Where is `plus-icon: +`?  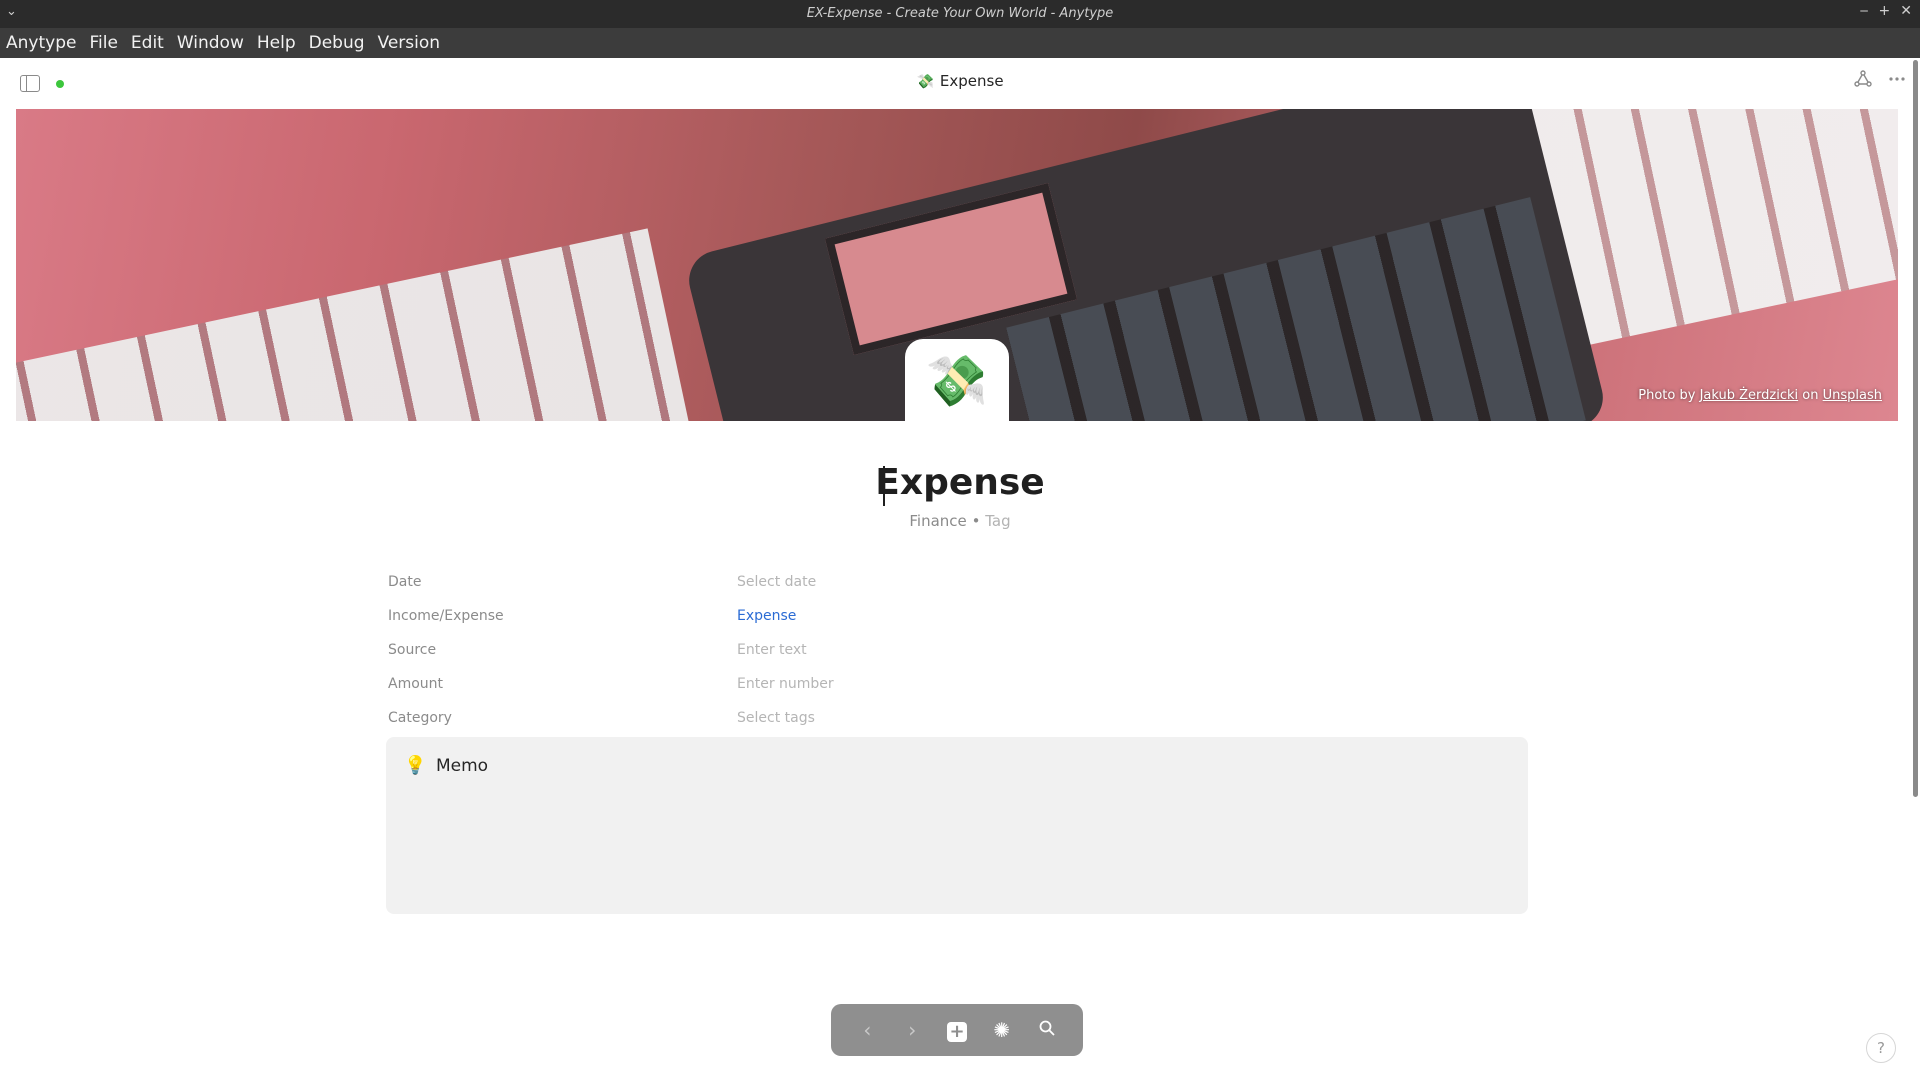
plus-icon: + is located at coordinates (956, 1032).